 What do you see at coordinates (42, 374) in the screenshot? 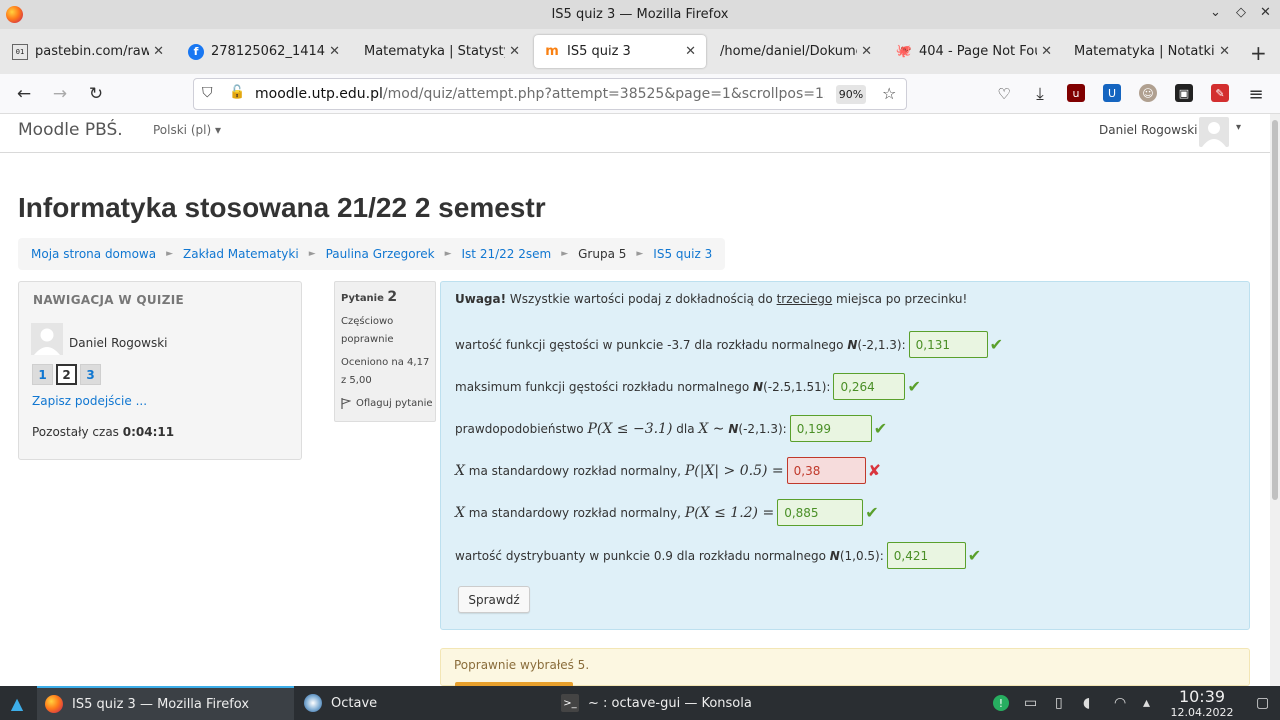
I see `quiz-page-button-1: 1` at bounding box center [42, 374].